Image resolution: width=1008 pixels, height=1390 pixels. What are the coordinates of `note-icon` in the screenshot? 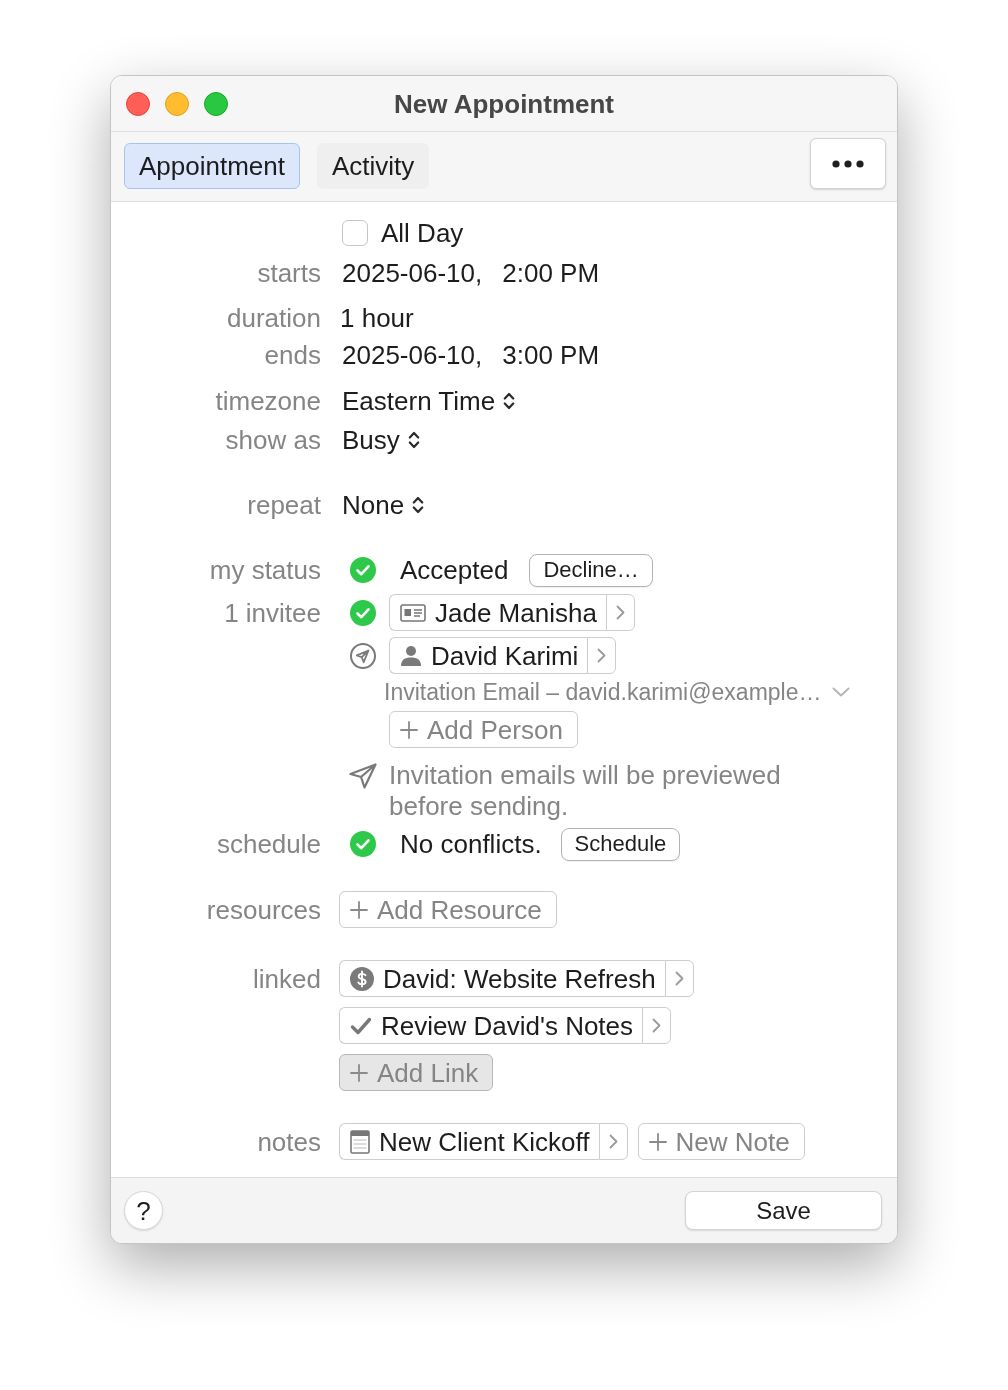 It's located at (360, 1141).